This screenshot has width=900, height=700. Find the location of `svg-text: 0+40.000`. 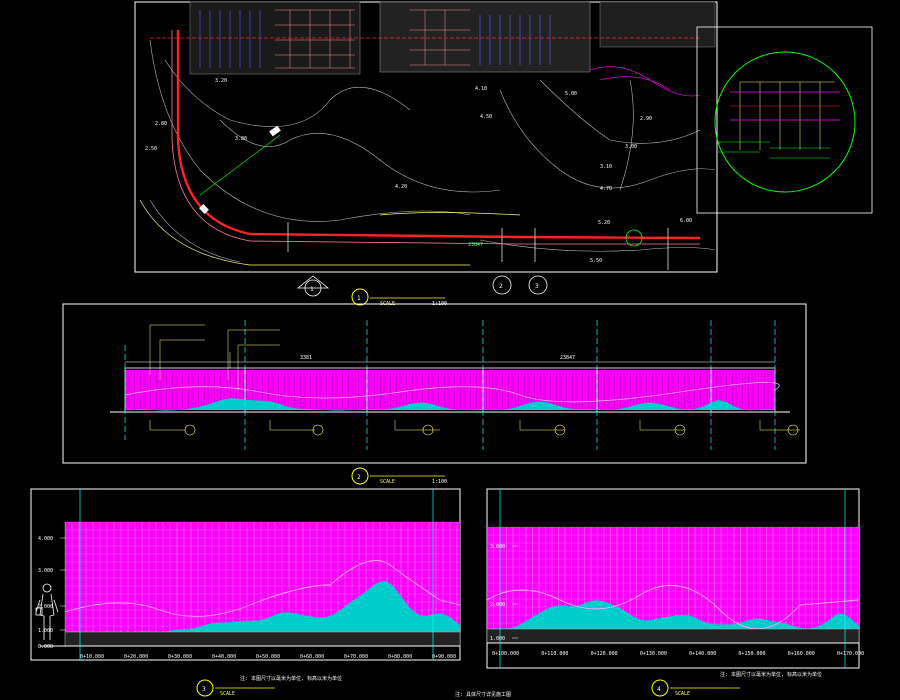

svg-text: 0+40.000 is located at coordinates (224, 657).